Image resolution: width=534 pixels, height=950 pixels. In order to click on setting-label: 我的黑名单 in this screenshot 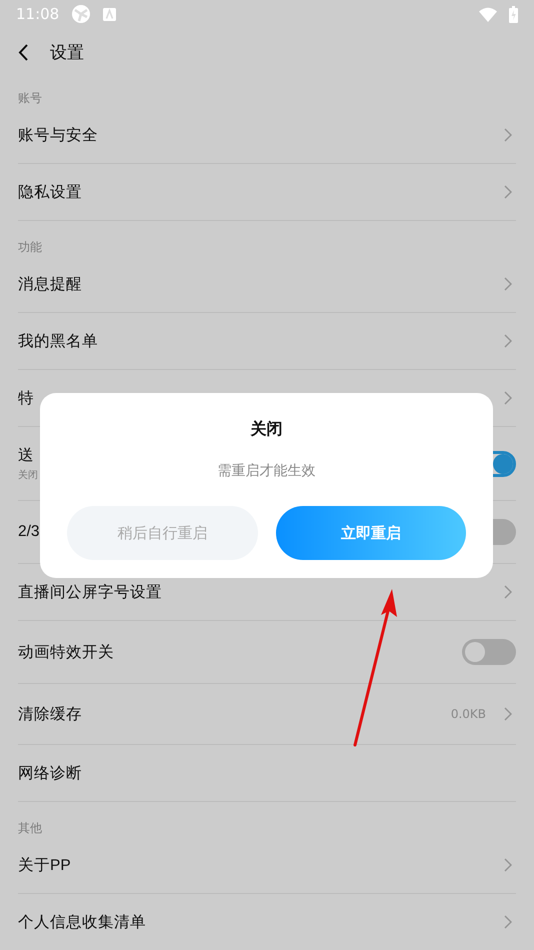, I will do `click(58, 342)`.